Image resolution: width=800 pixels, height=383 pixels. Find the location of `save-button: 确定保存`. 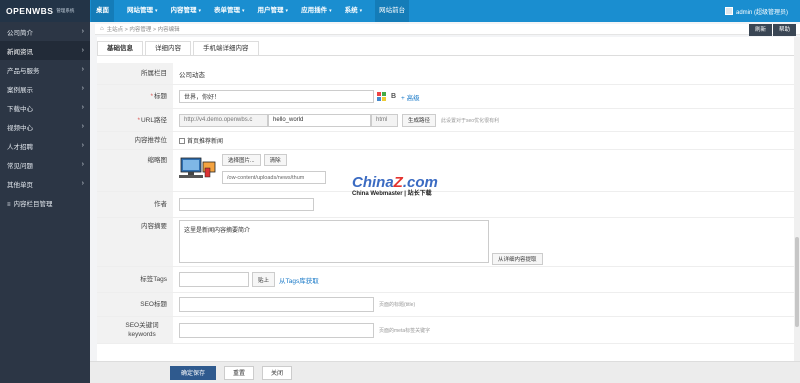

save-button: 确定保存 is located at coordinates (193, 372).